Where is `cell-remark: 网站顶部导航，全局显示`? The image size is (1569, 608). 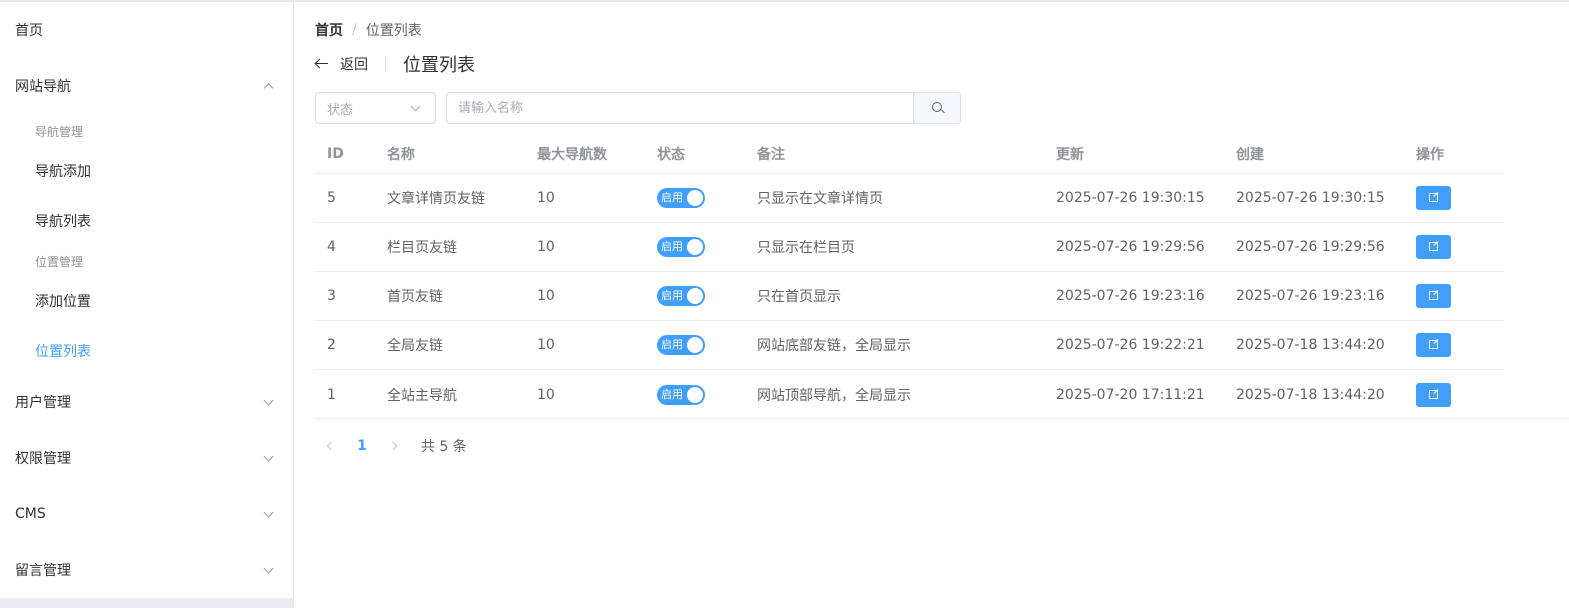 cell-remark: 网站顶部导航，全局显示 is located at coordinates (834, 395).